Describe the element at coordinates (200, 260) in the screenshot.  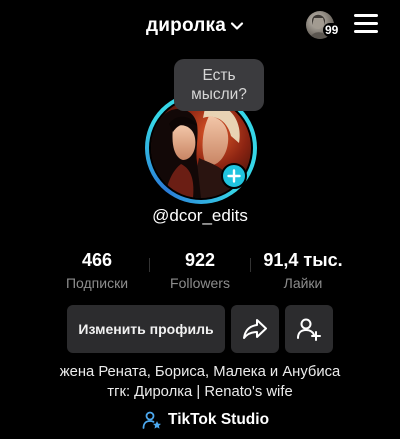
I see `stat-followers-value: 922` at that location.